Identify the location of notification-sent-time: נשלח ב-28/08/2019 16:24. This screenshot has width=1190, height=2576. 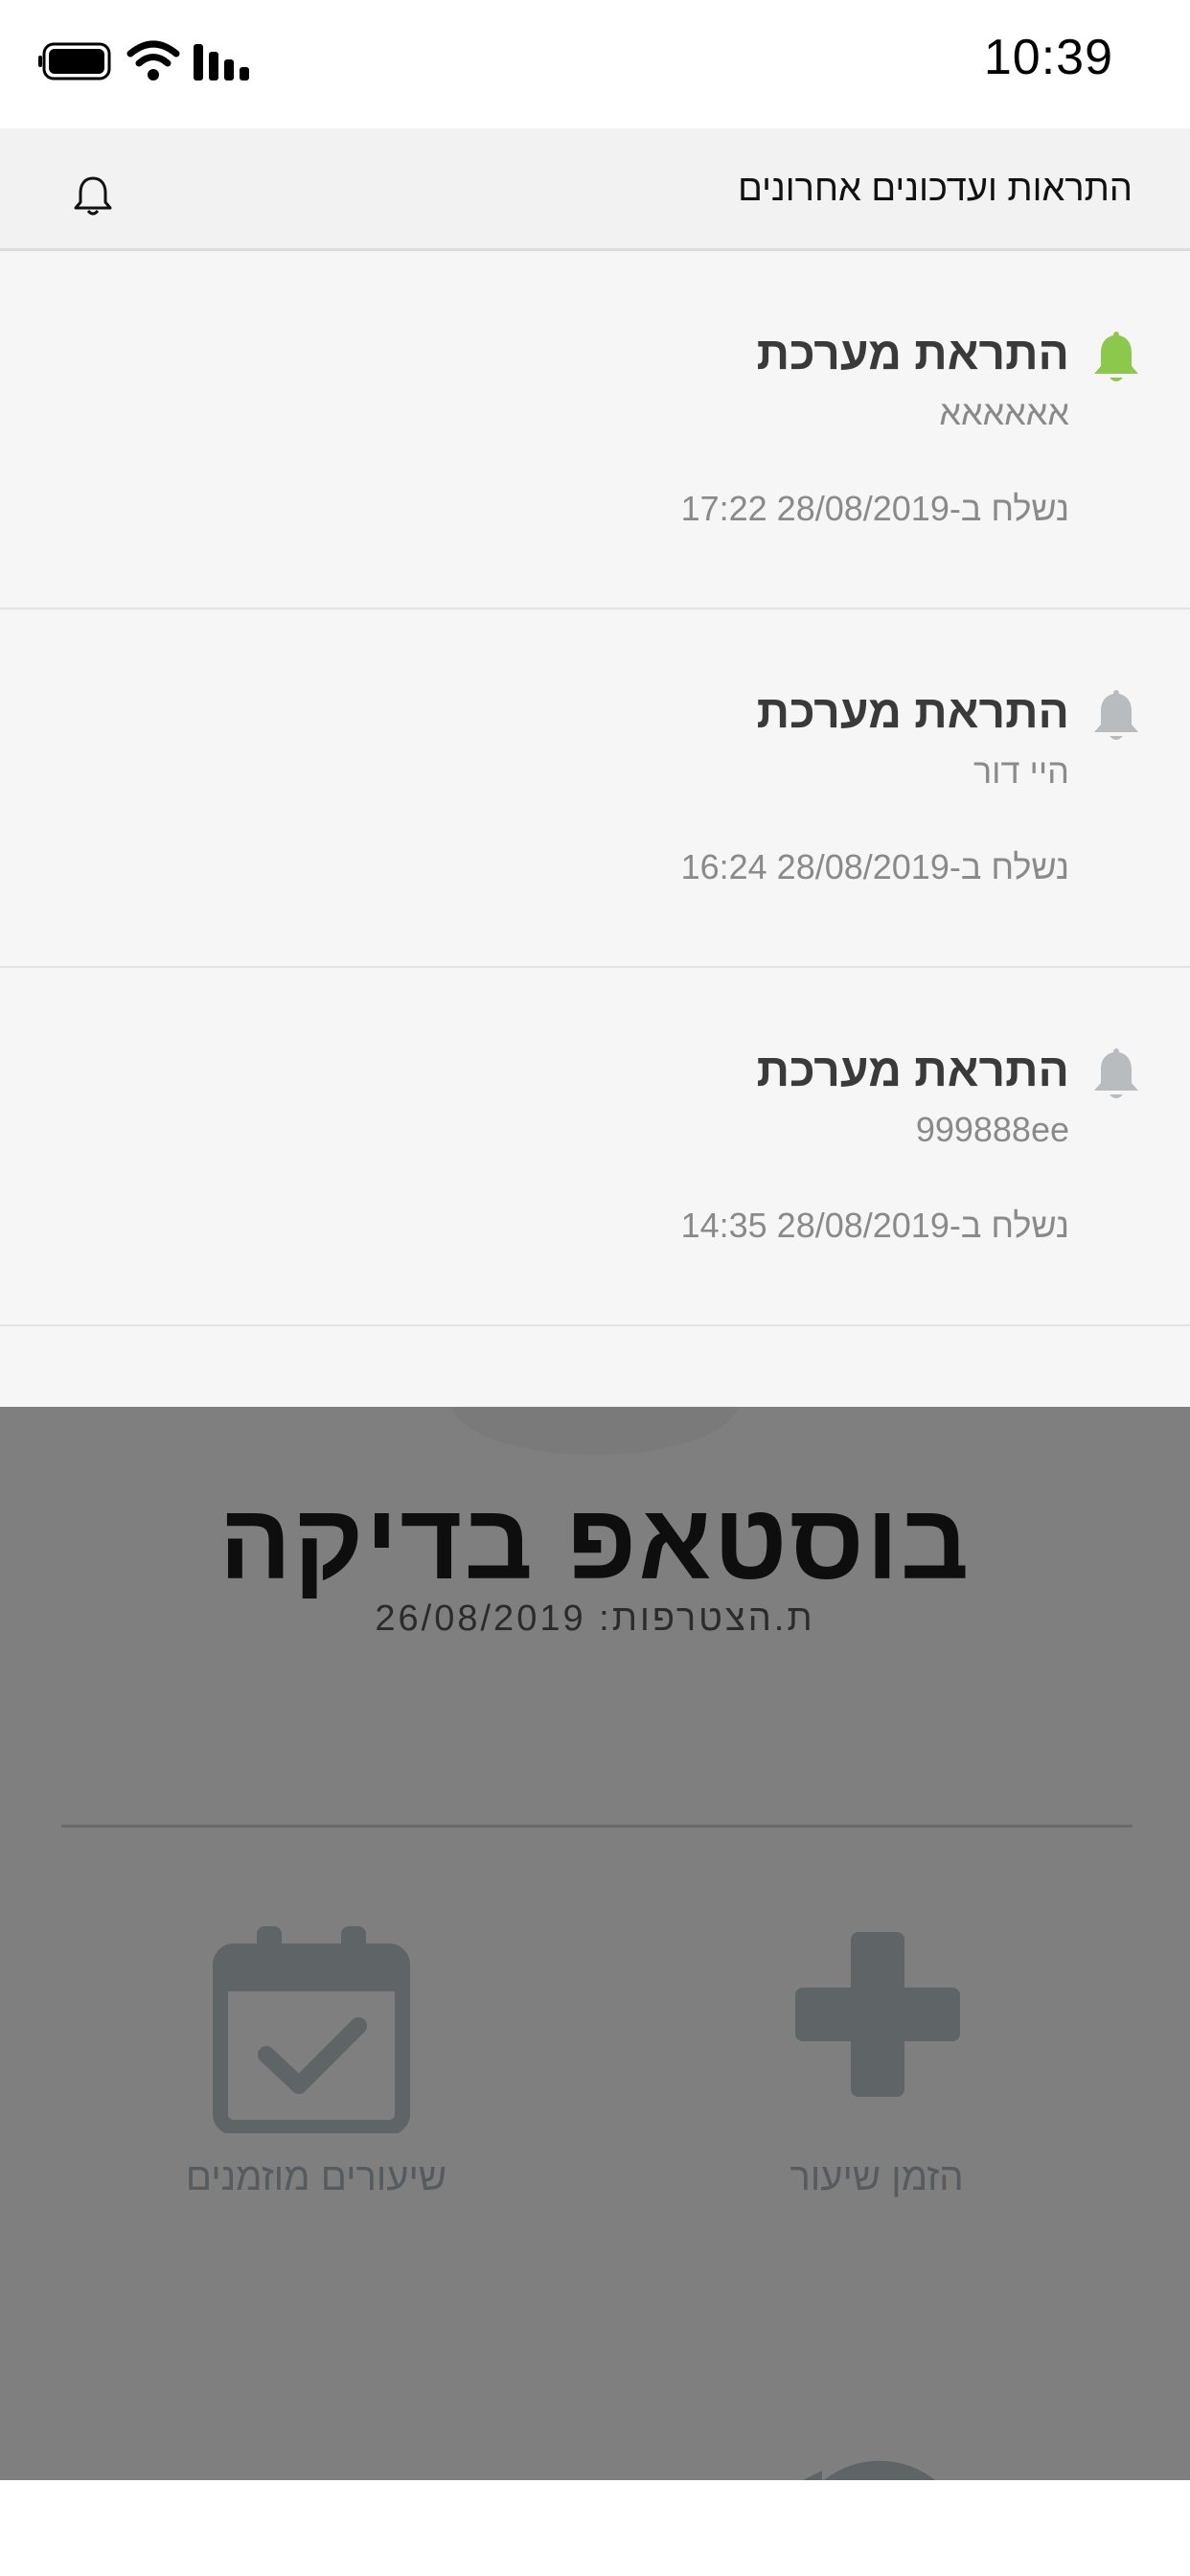
(874, 866).